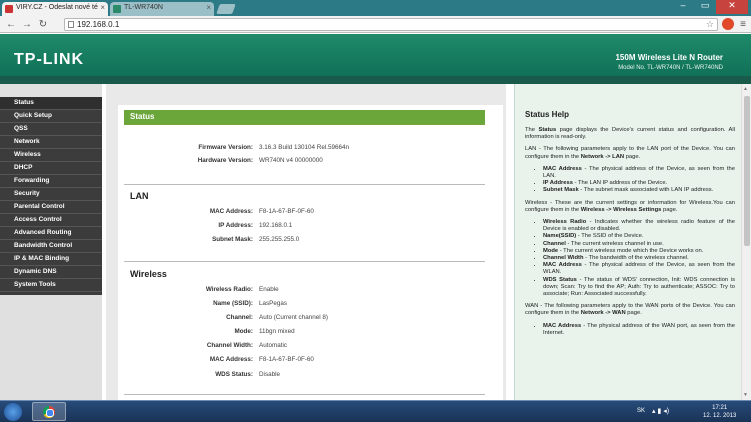 This screenshot has height=422, width=751. I want to click on window-close-button: ✕, so click(732, 7).